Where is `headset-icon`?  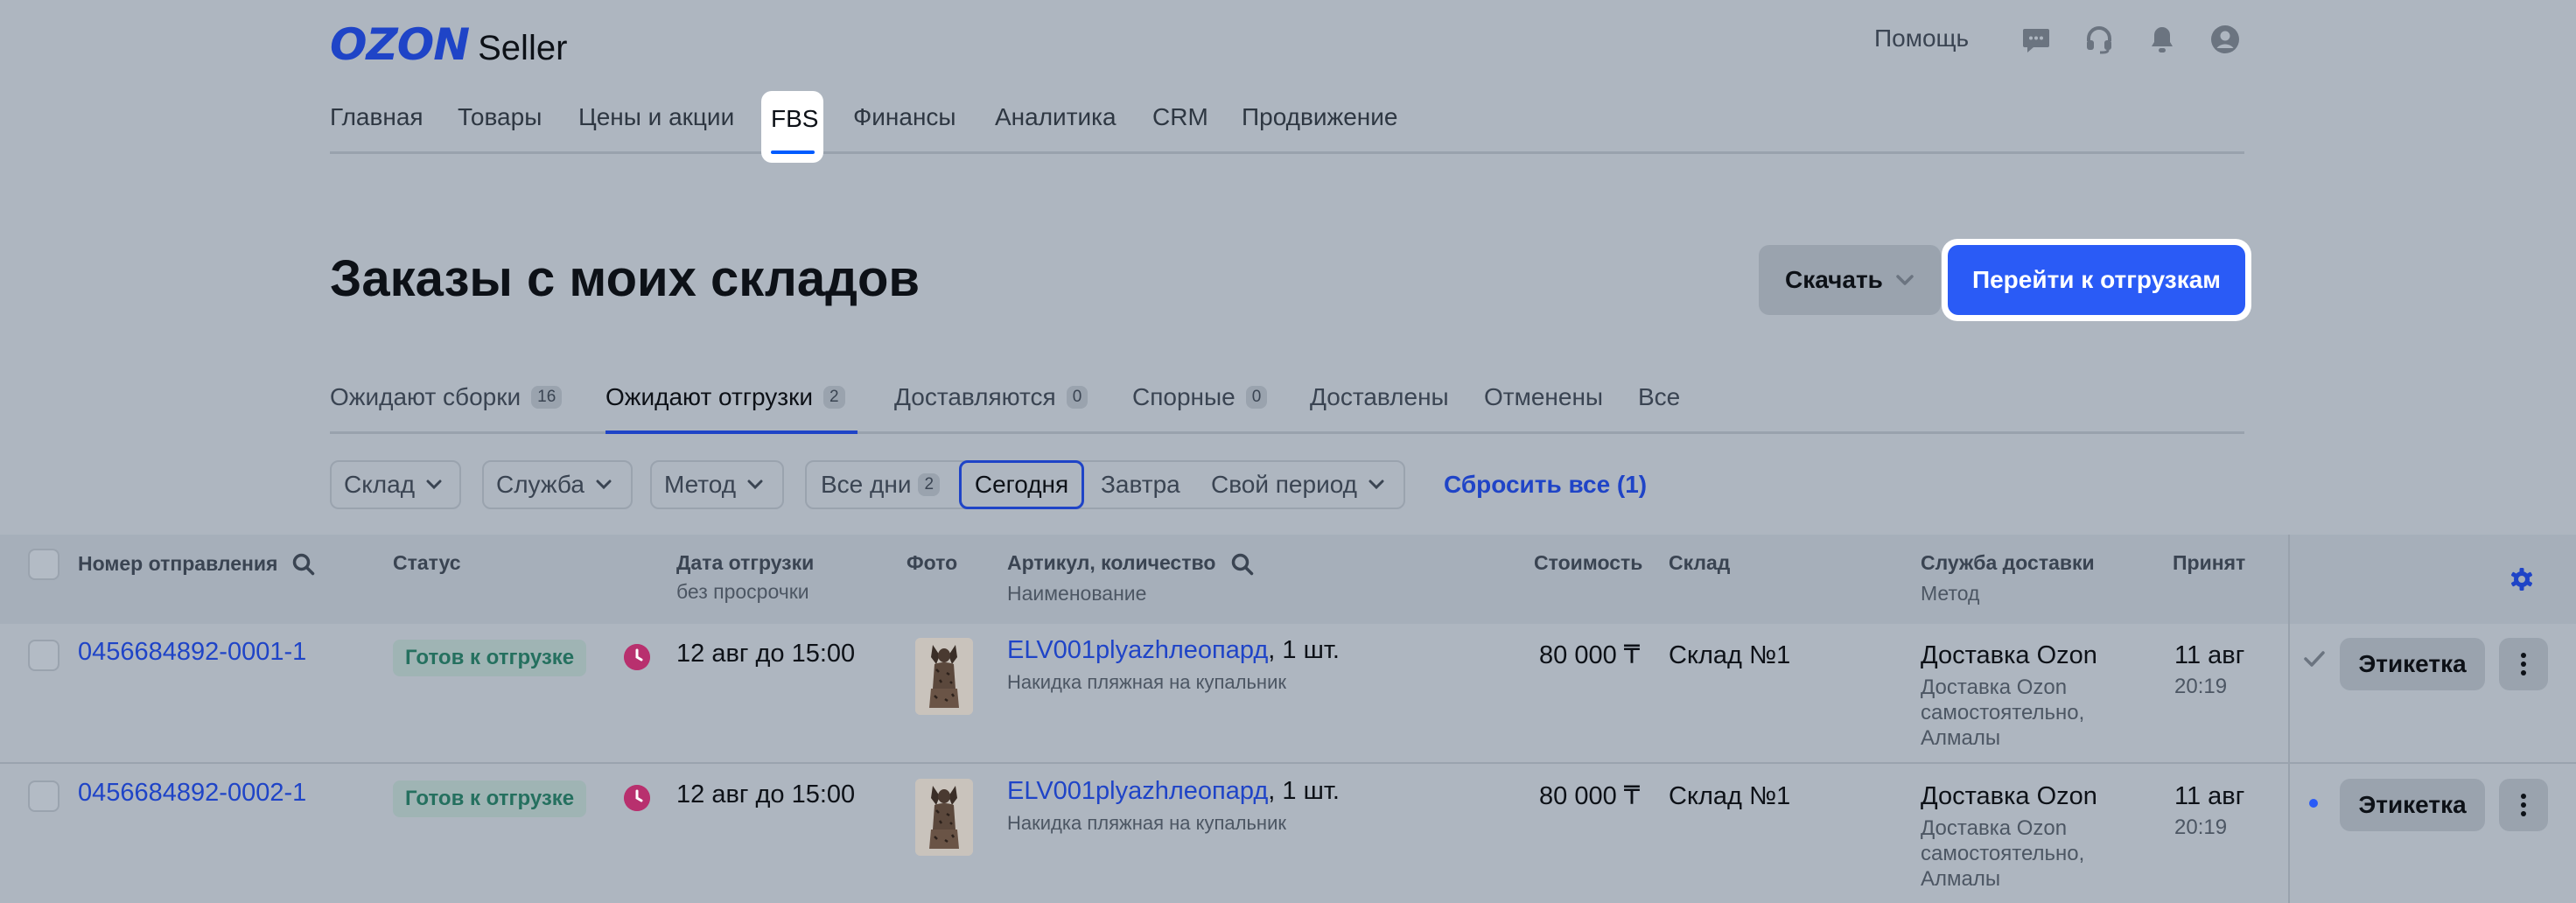
headset-icon is located at coordinates (2099, 39).